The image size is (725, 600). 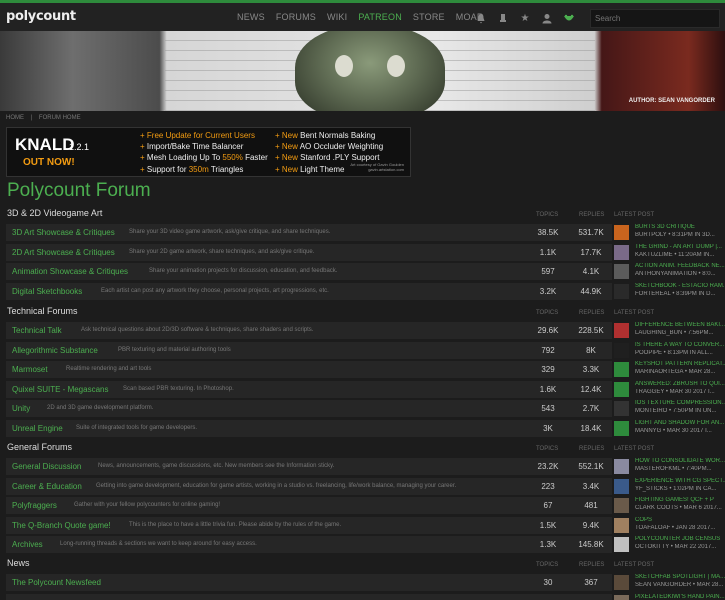 I want to click on messages-icon, so click(x=503, y=18).